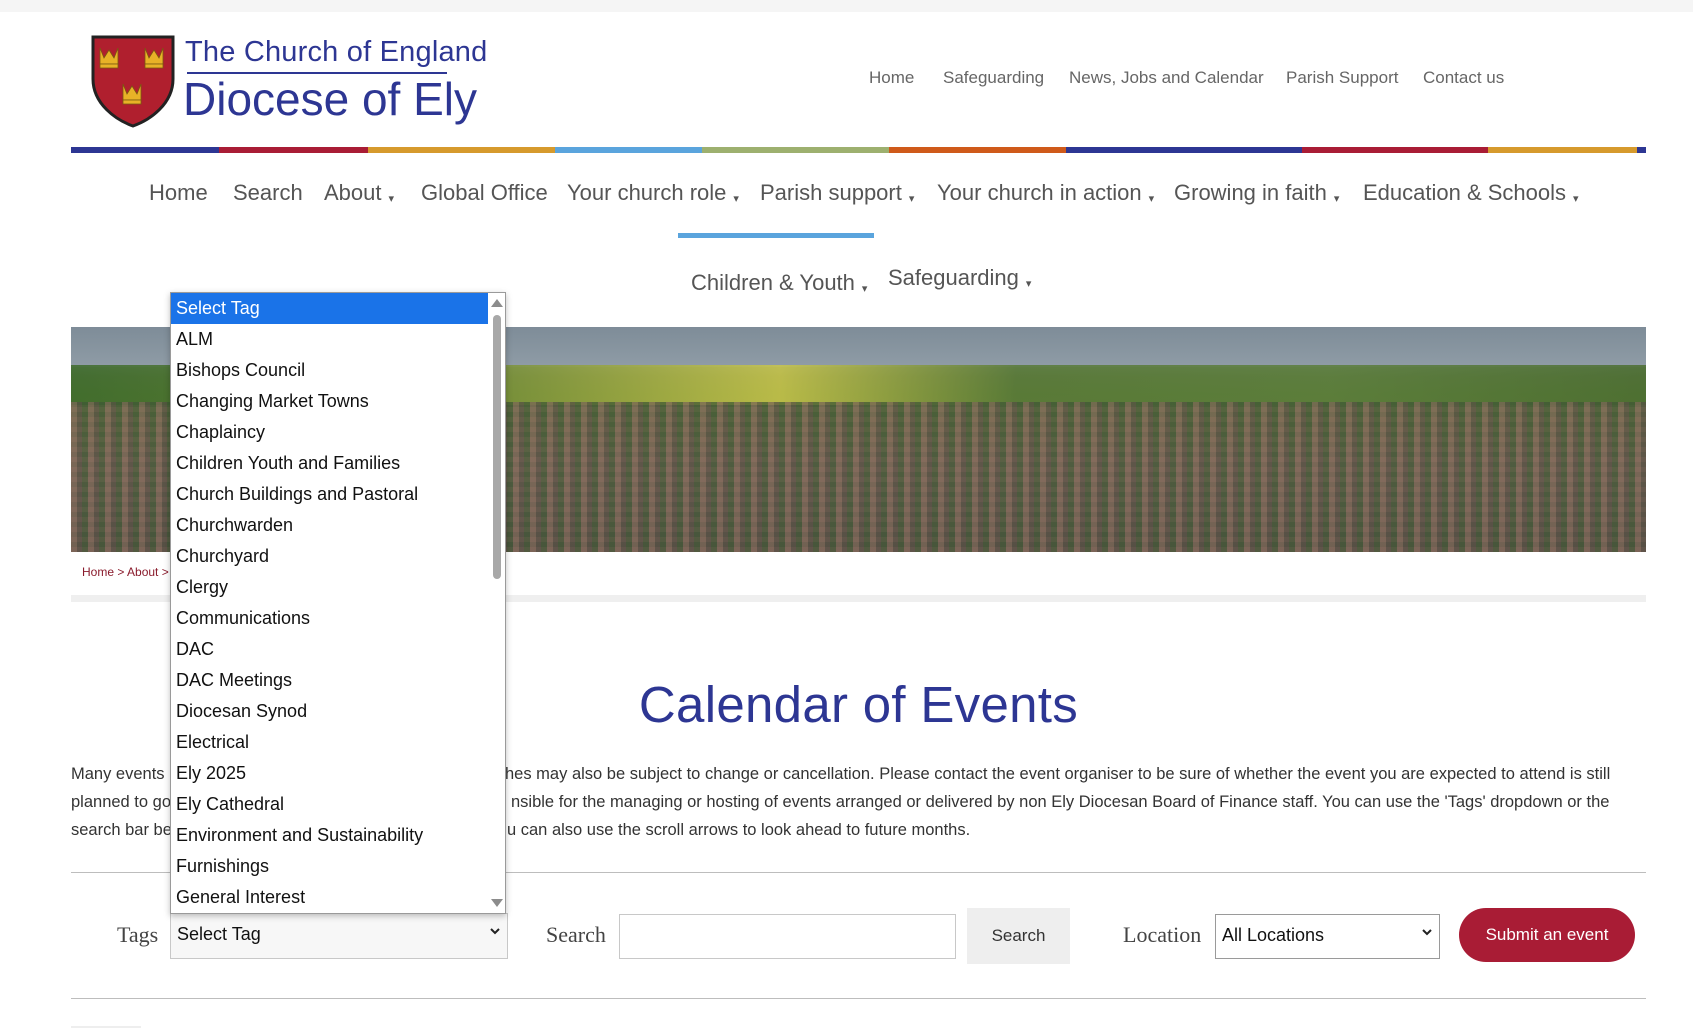 The image size is (1693, 1030). What do you see at coordinates (1162, 934) in the screenshot?
I see `location-label: Location` at bounding box center [1162, 934].